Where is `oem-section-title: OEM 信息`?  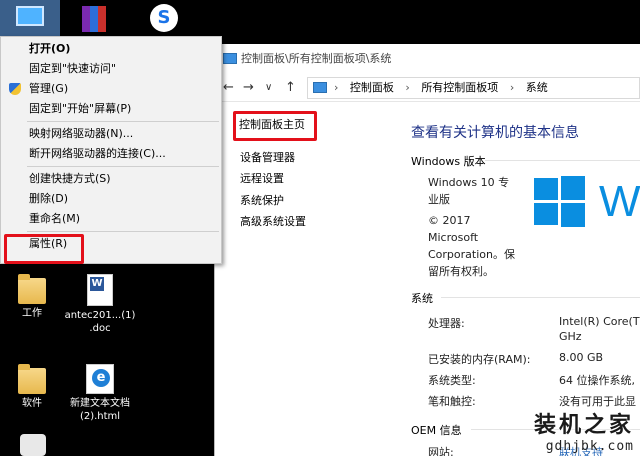
oem-section-title: OEM 信息 is located at coordinates (436, 430).